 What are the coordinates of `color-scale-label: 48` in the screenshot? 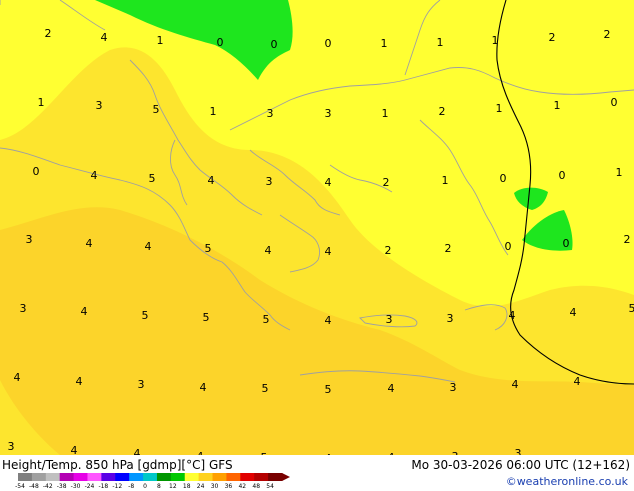 It's located at (256, 486).